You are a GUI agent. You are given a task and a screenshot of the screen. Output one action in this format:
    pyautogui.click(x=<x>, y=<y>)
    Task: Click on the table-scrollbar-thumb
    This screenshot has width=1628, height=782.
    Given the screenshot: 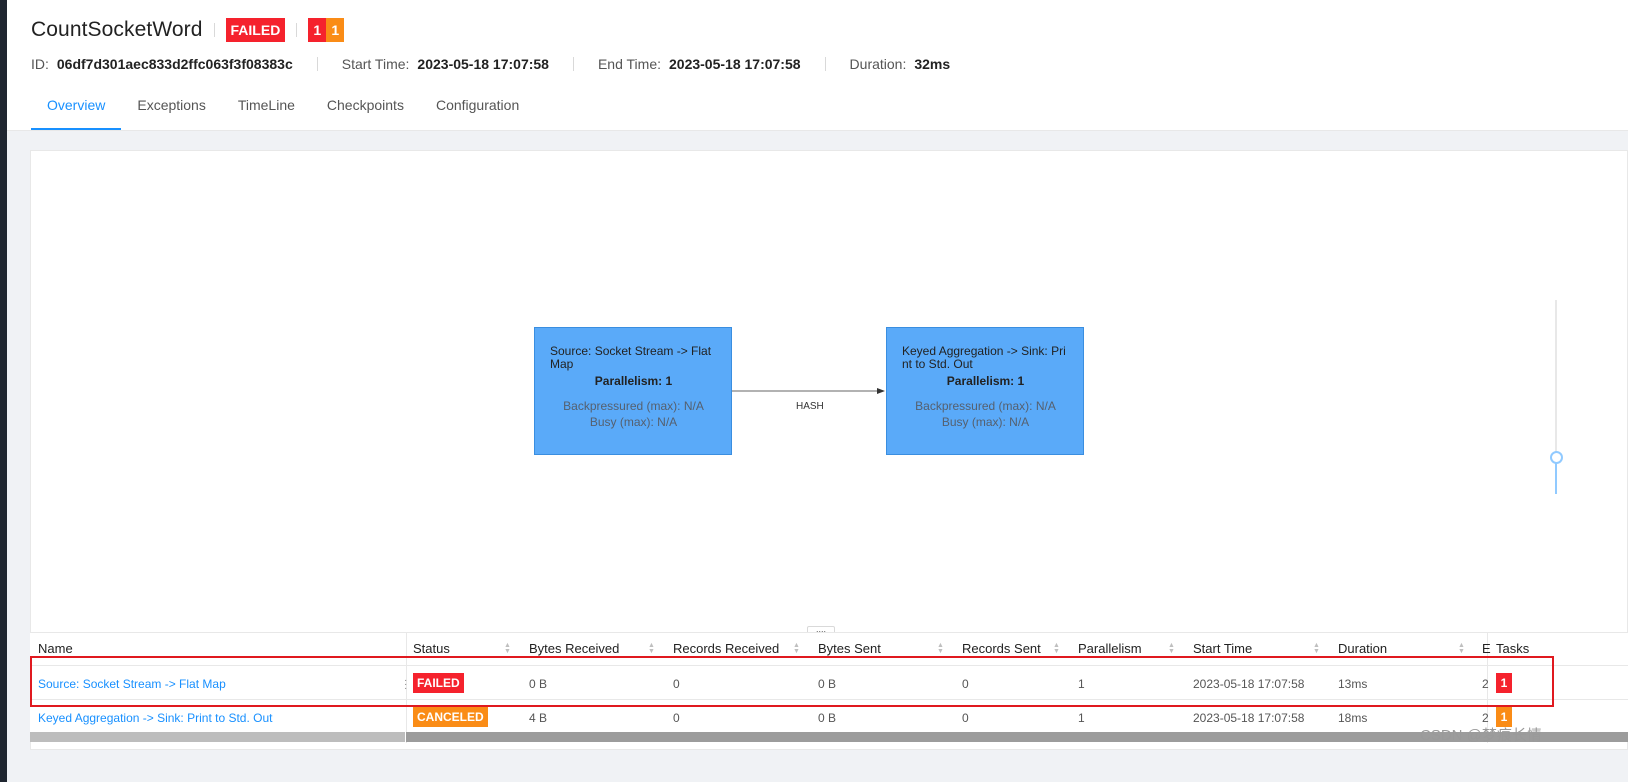 What is the action you would take?
    pyautogui.click(x=218, y=737)
    